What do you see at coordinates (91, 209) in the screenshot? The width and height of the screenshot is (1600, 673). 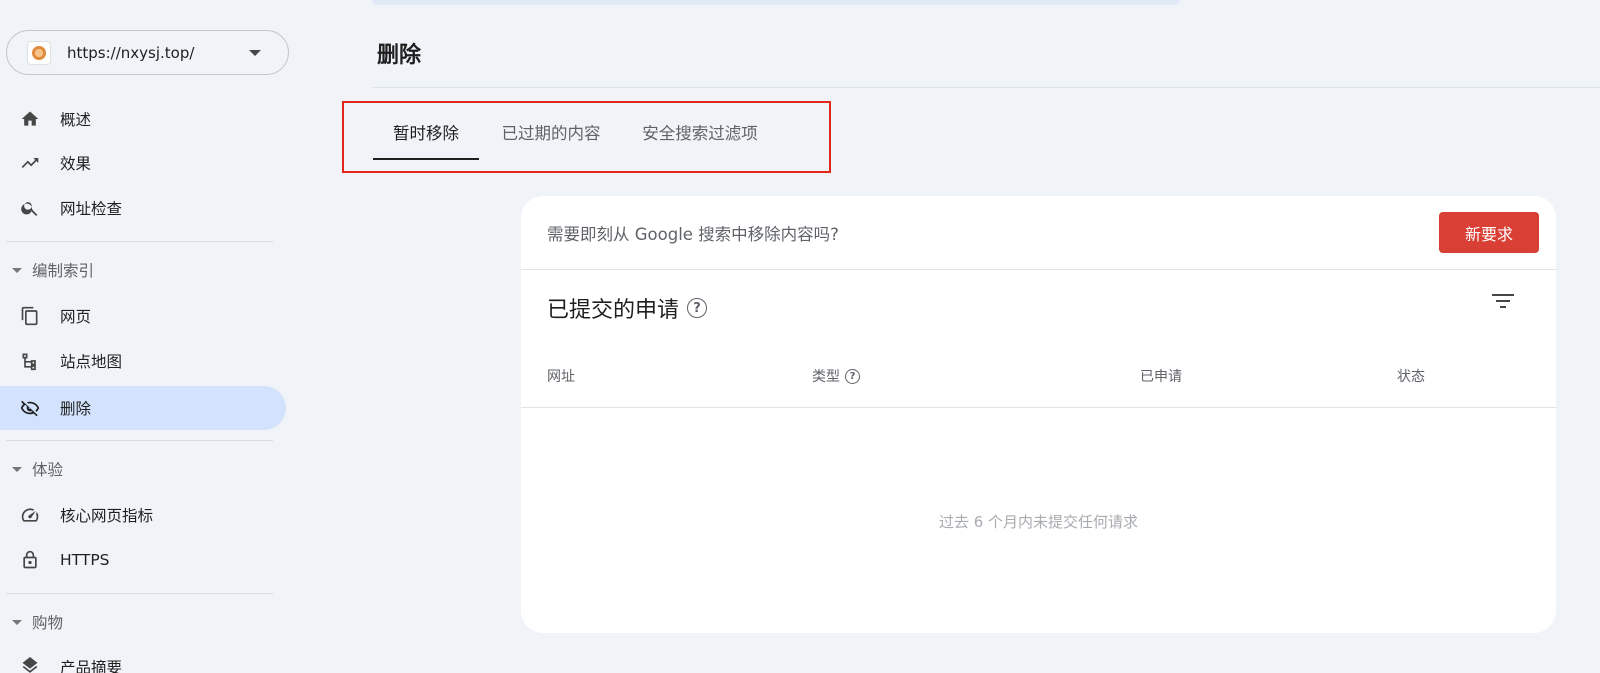 I see `sidebar-item-label: 网址检查` at bounding box center [91, 209].